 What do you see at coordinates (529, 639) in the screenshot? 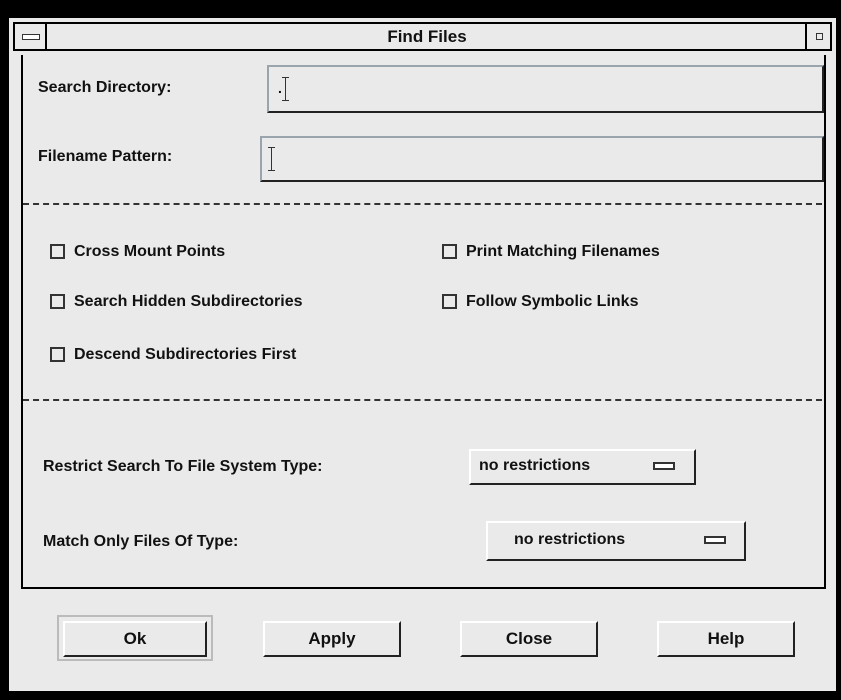
I see `close-button: Close` at bounding box center [529, 639].